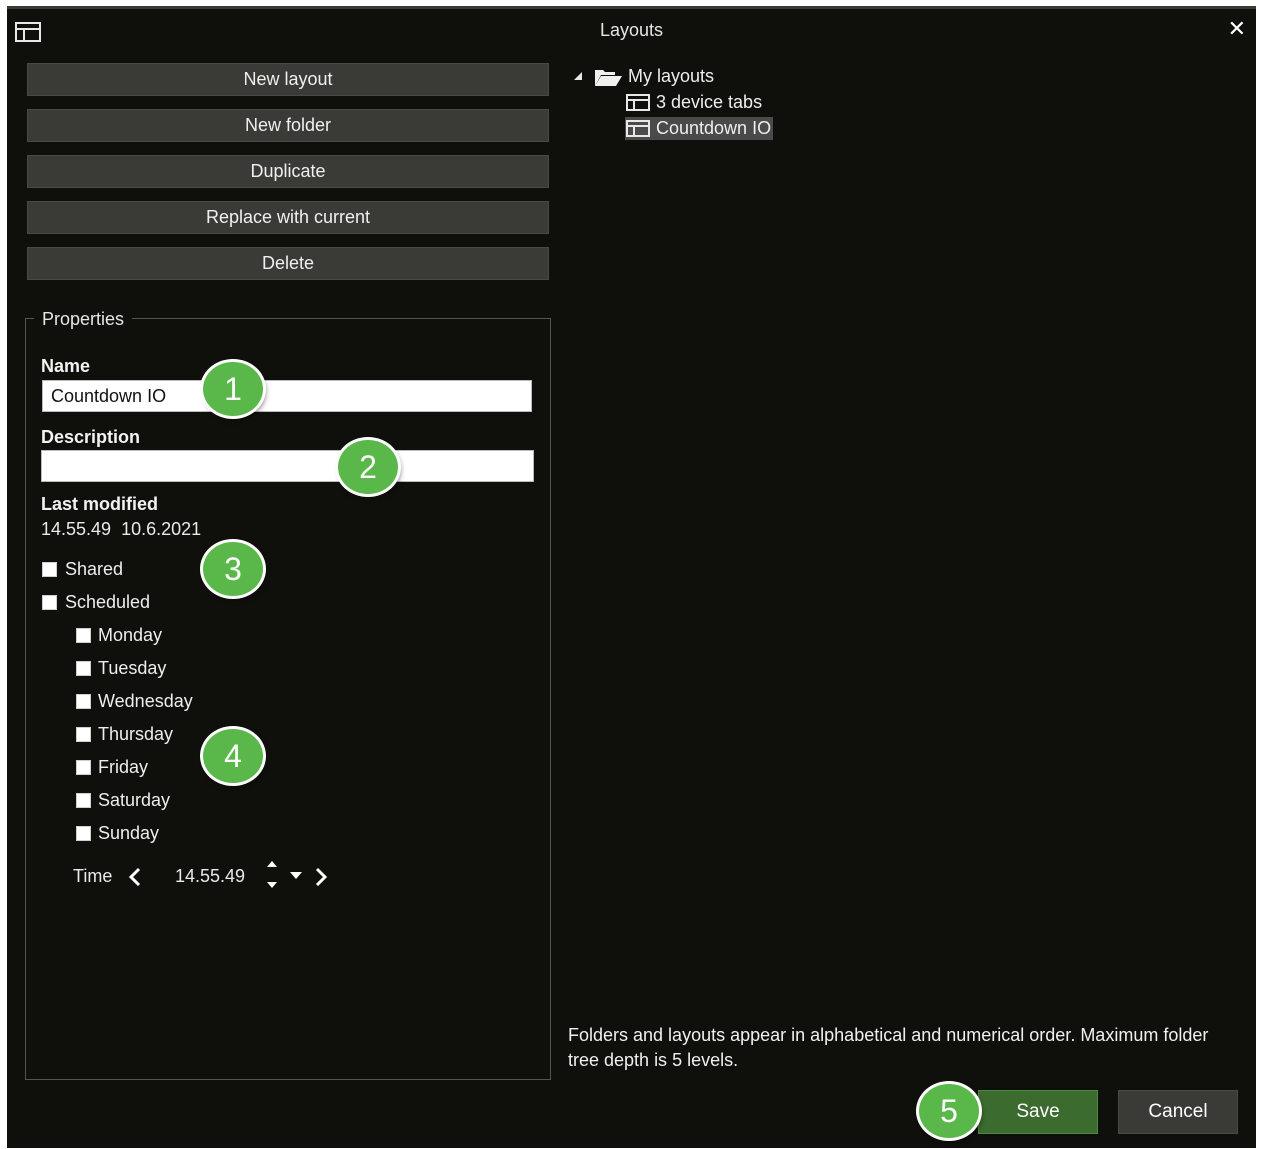 This screenshot has width=1261, height=1149. Describe the element at coordinates (233, 756) in the screenshot. I see `callout-badge-4: 4` at that location.